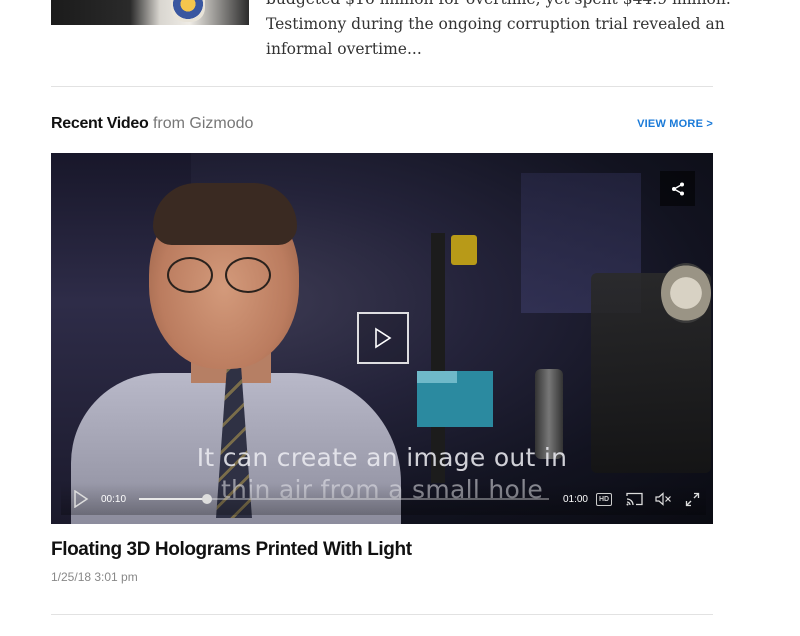  What do you see at coordinates (344, 499) in the screenshot?
I see `progress-bar` at bounding box center [344, 499].